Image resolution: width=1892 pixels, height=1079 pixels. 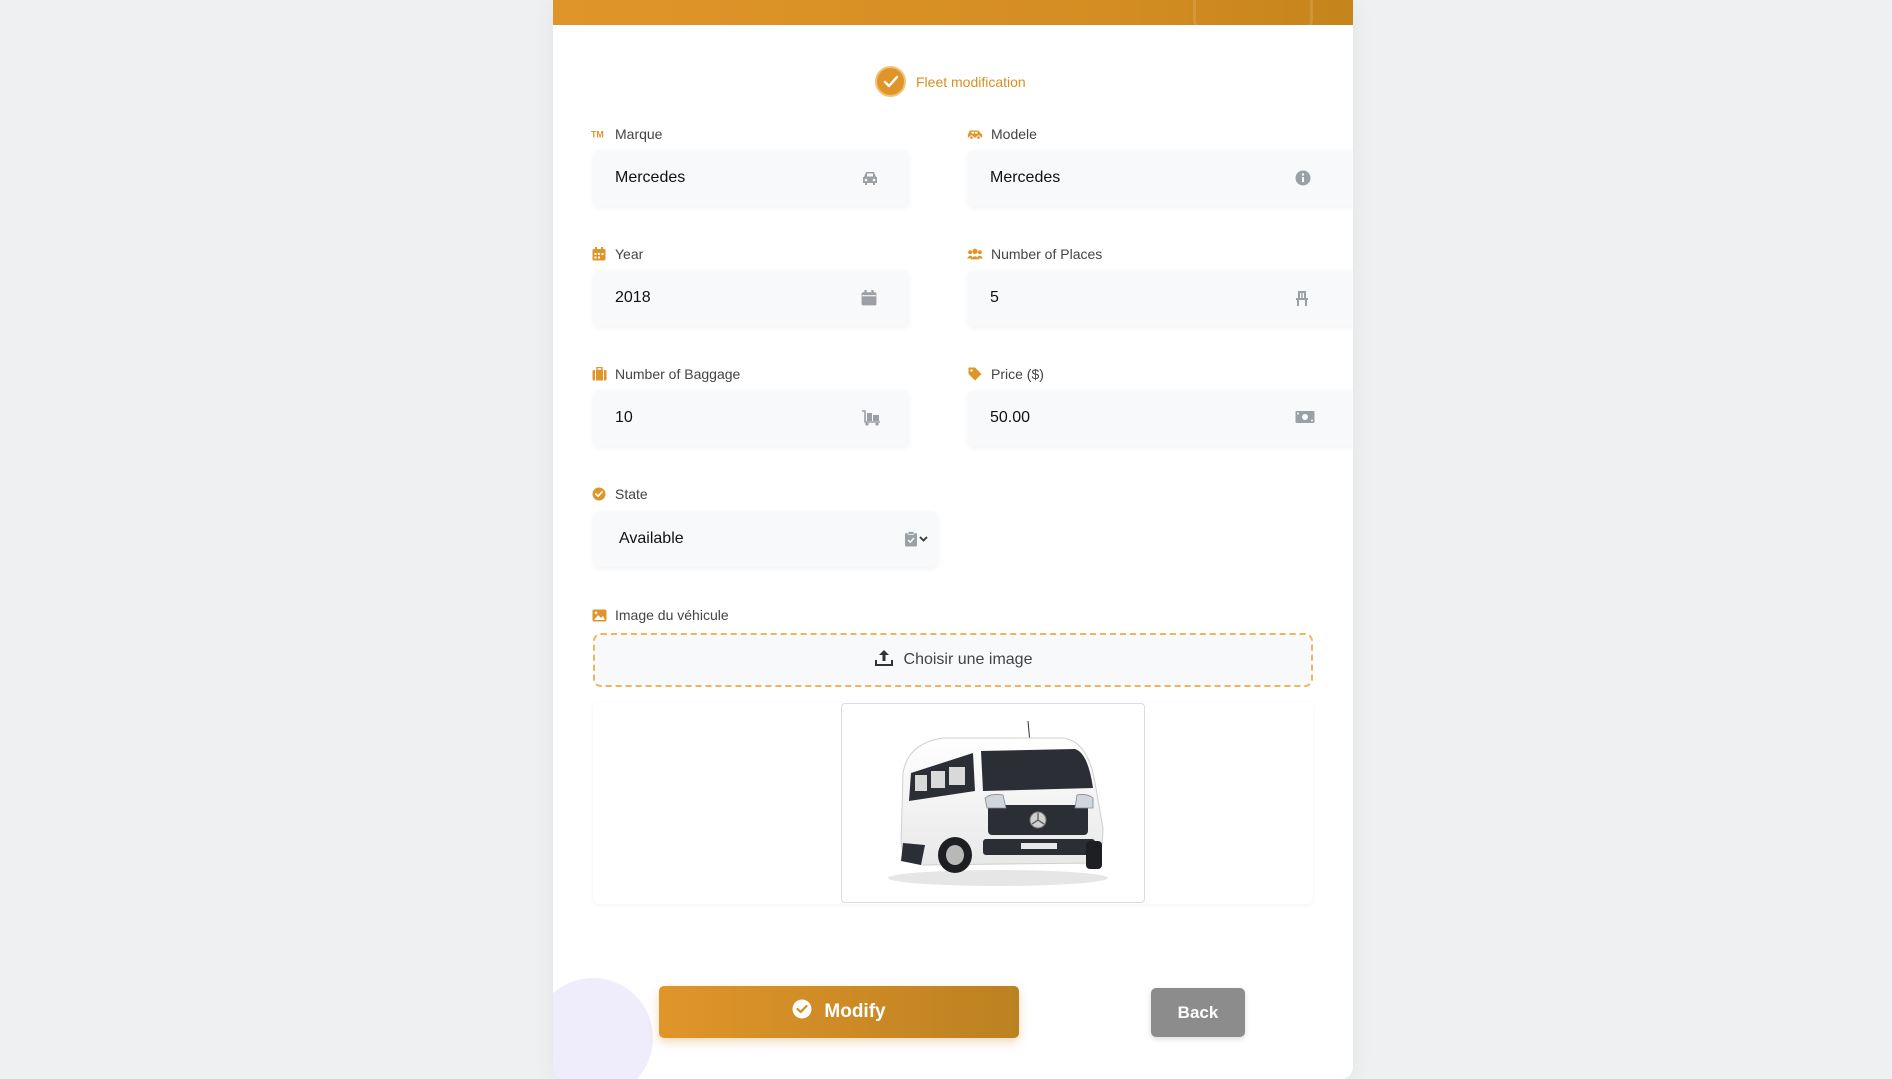 What do you see at coordinates (1014, 134) in the screenshot?
I see `modele-label-text: Modele` at bounding box center [1014, 134].